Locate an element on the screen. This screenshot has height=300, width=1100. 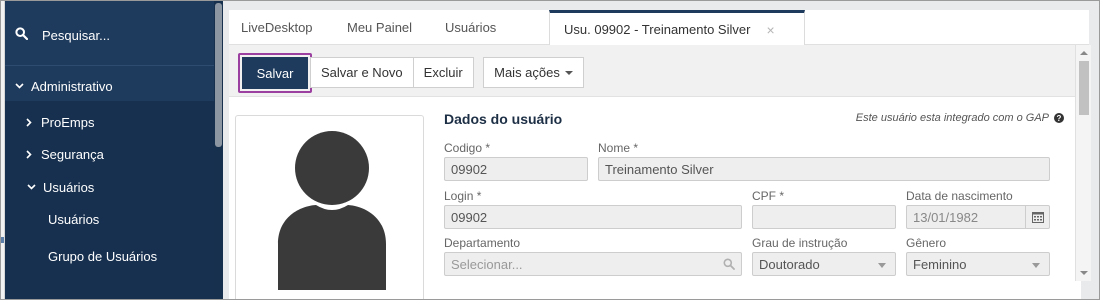
tab-label: LiveDesktop is located at coordinates (277, 27).